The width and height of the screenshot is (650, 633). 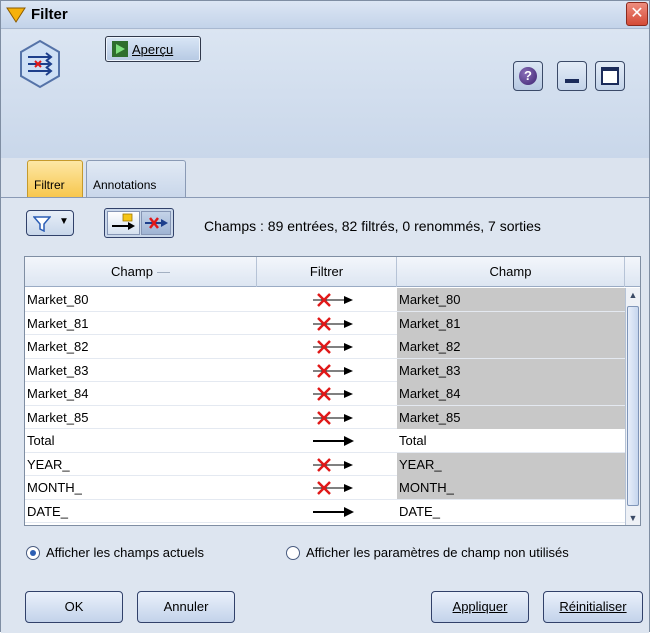 What do you see at coordinates (480, 607) in the screenshot?
I see `apply-button: Appliquer` at bounding box center [480, 607].